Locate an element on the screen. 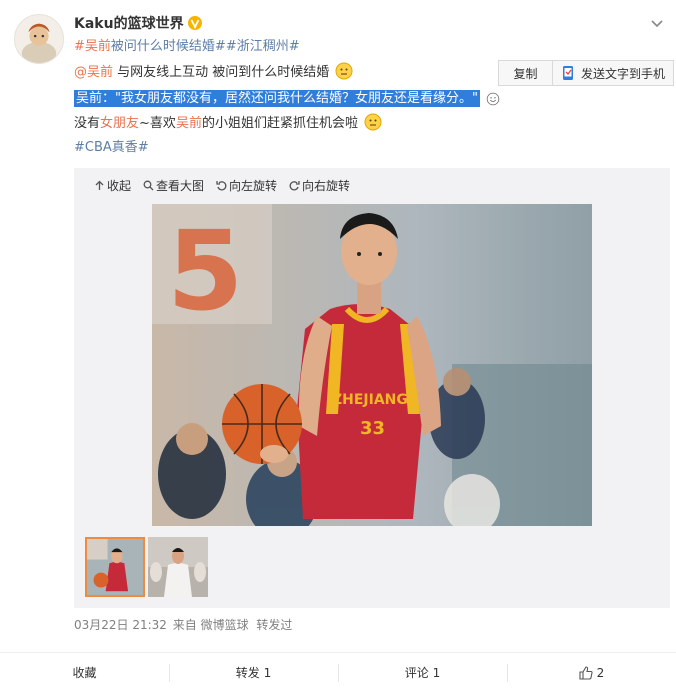 This screenshot has height=697, width=676. view-large-label: 查看大图 is located at coordinates (180, 186).